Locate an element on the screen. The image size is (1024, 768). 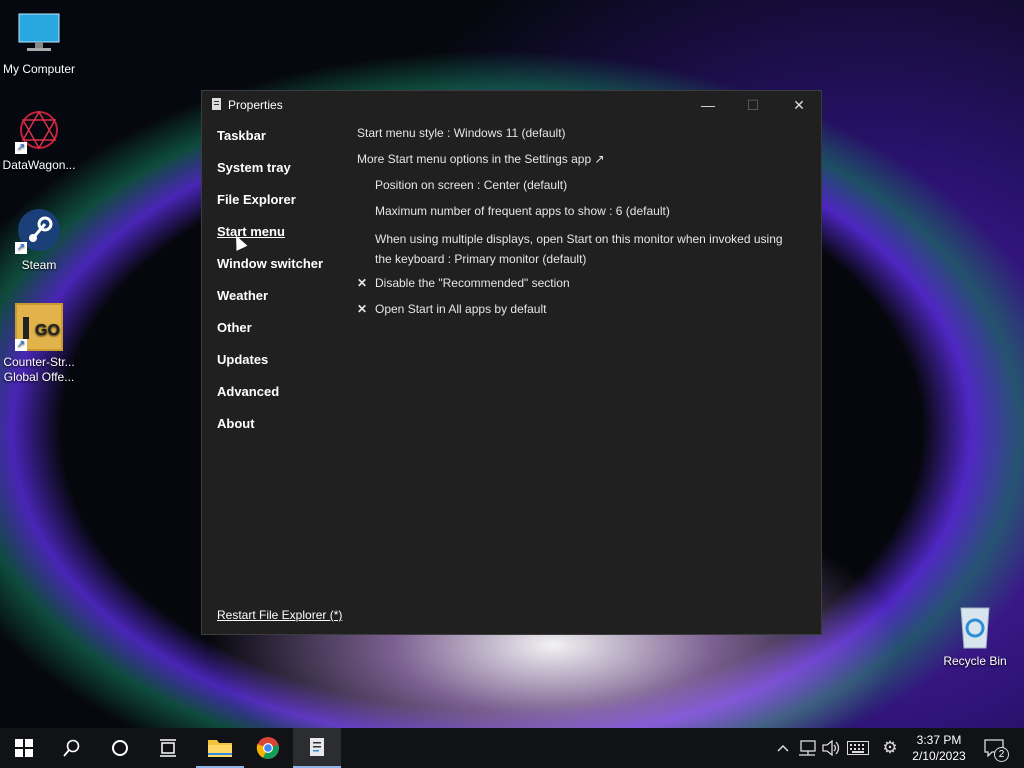
volume-button is located at coordinates (831, 748).